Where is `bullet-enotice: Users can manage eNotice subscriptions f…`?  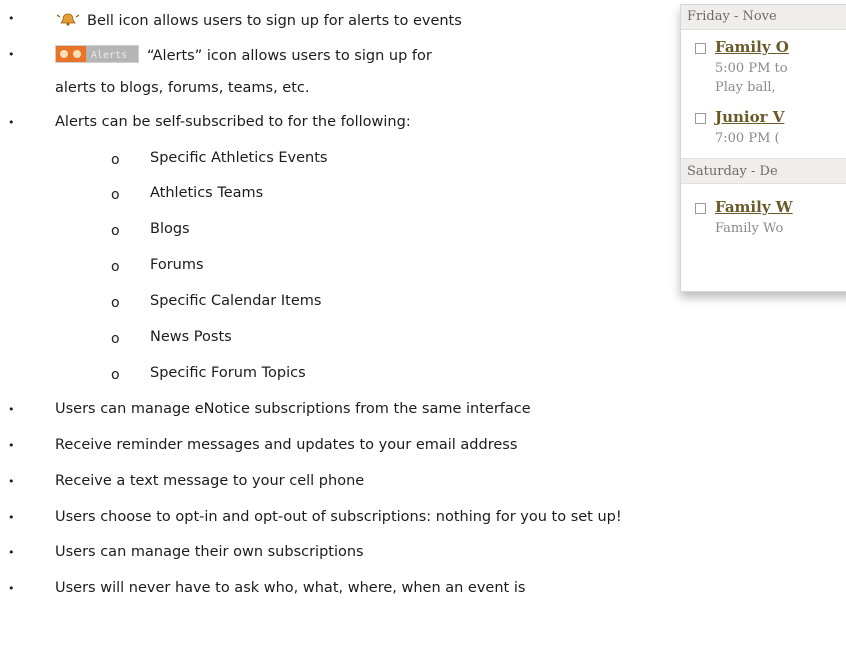
bullet-enotice: Users can manage eNotice subscriptions f… is located at coordinates (293, 409).